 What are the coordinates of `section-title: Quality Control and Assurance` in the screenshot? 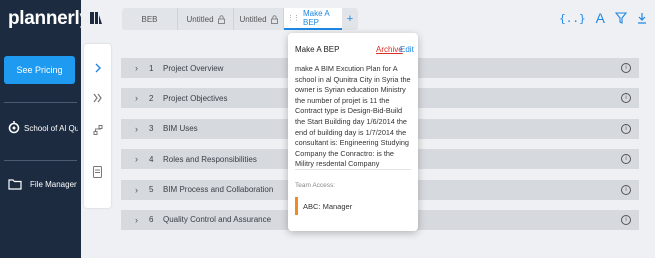 It's located at (217, 220).